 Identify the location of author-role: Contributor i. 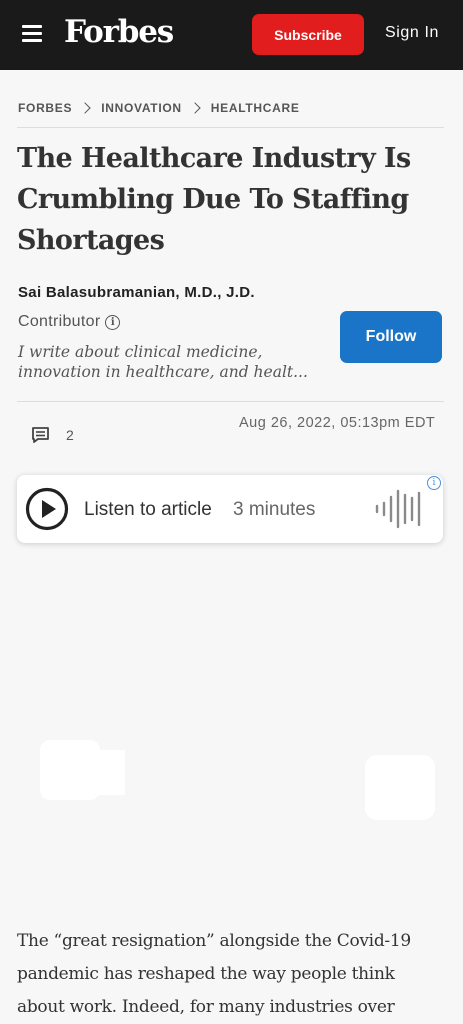
(69, 322).